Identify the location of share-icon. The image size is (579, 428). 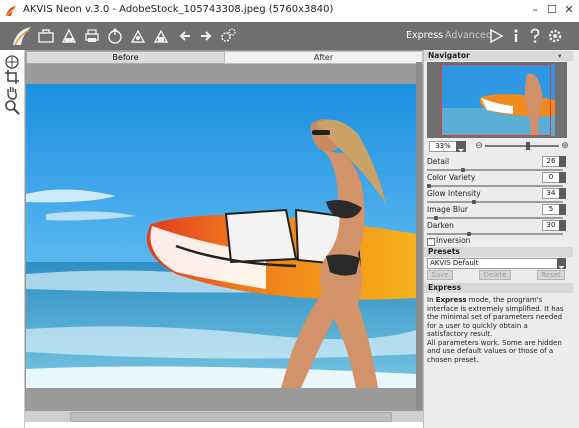
(115, 36).